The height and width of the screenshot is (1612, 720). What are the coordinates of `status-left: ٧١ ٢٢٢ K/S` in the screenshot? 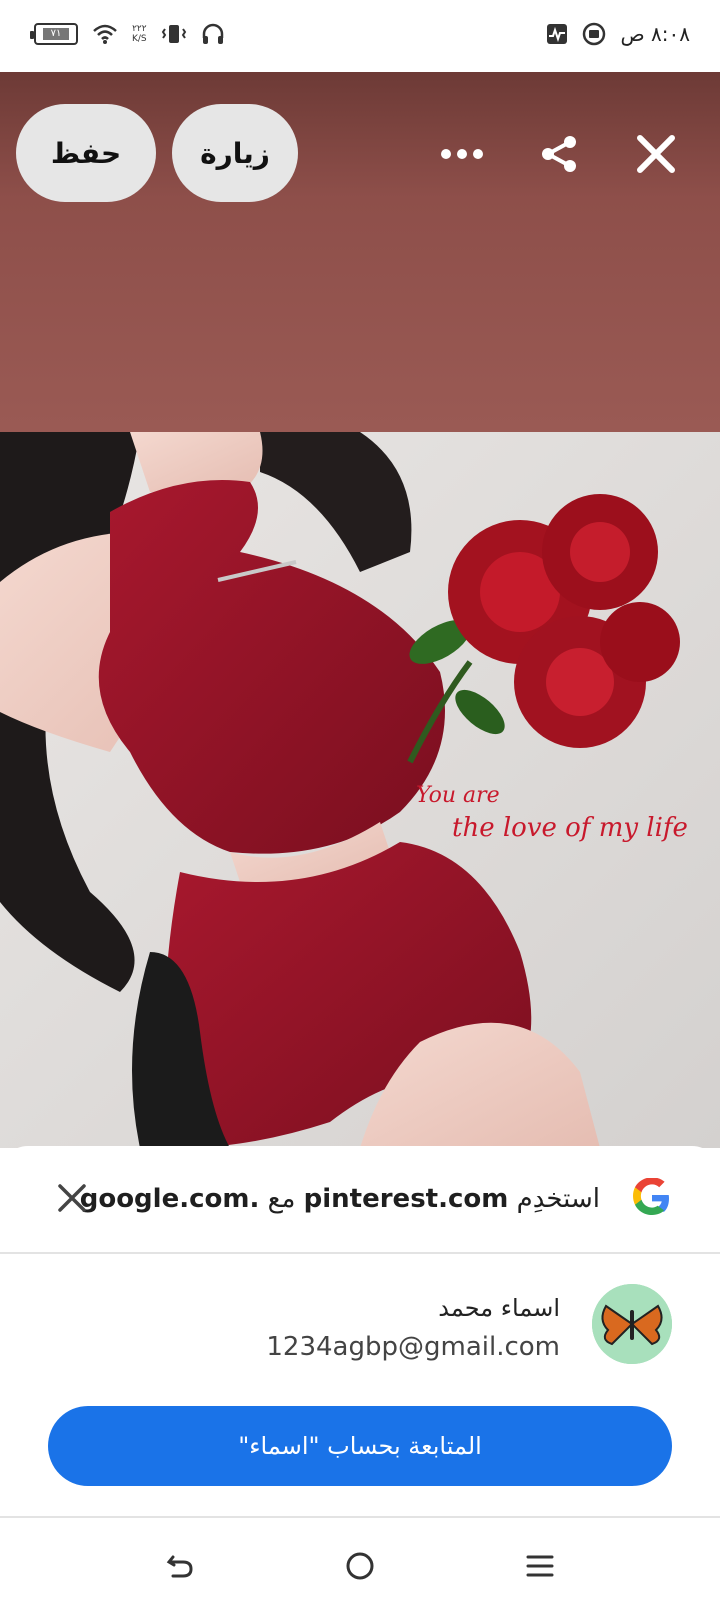 It's located at (127, 34).